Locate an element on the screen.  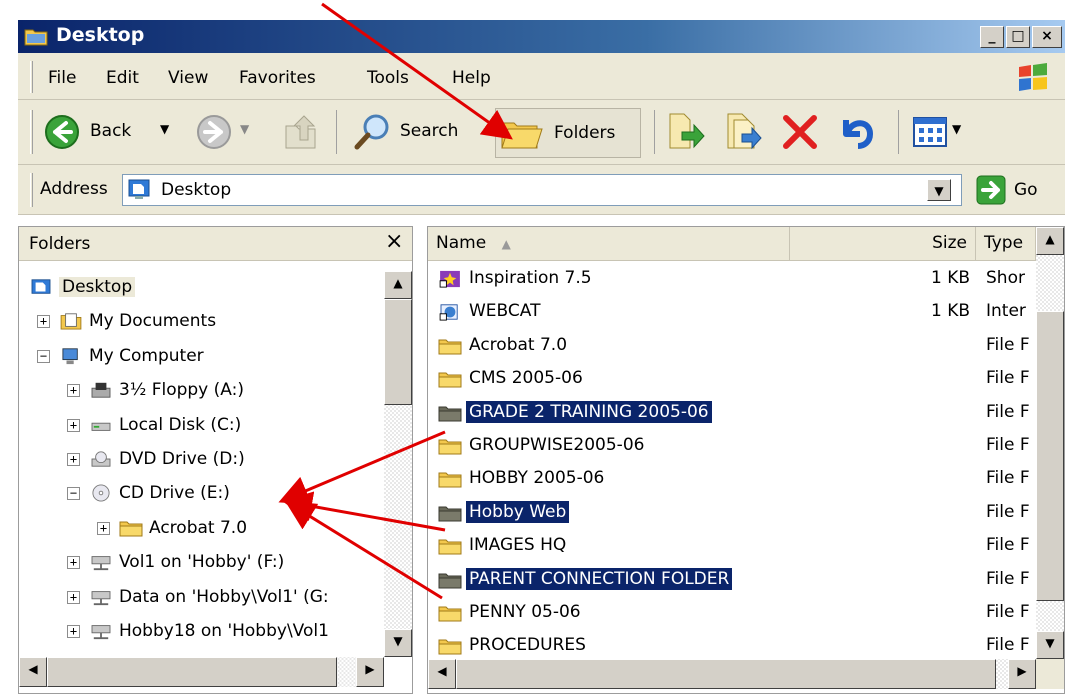
menu-edit: Edit is located at coordinates (122, 78).